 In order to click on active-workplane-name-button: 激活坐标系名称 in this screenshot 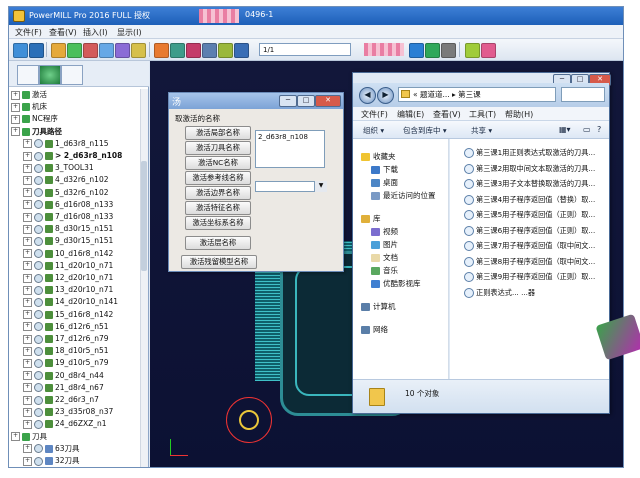, I will do `click(218, 223)`.